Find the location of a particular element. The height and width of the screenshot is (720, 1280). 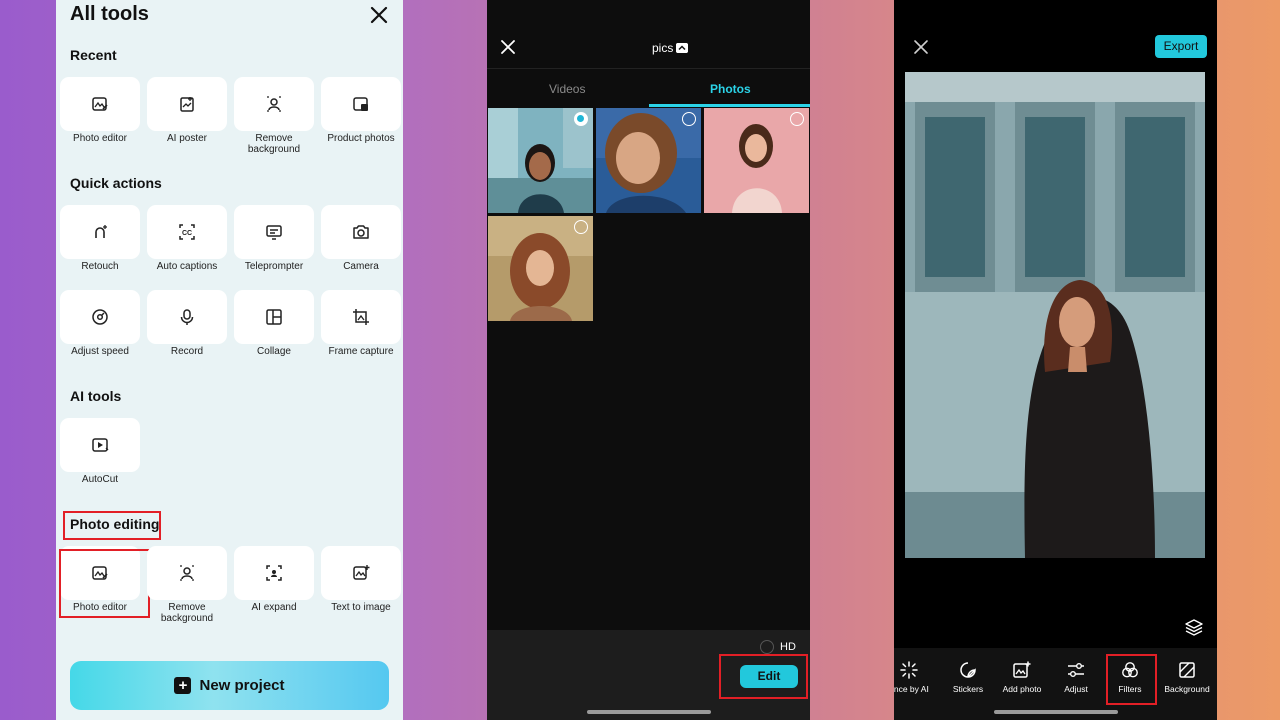

sticker-icon is located at coordinates (968, 670).